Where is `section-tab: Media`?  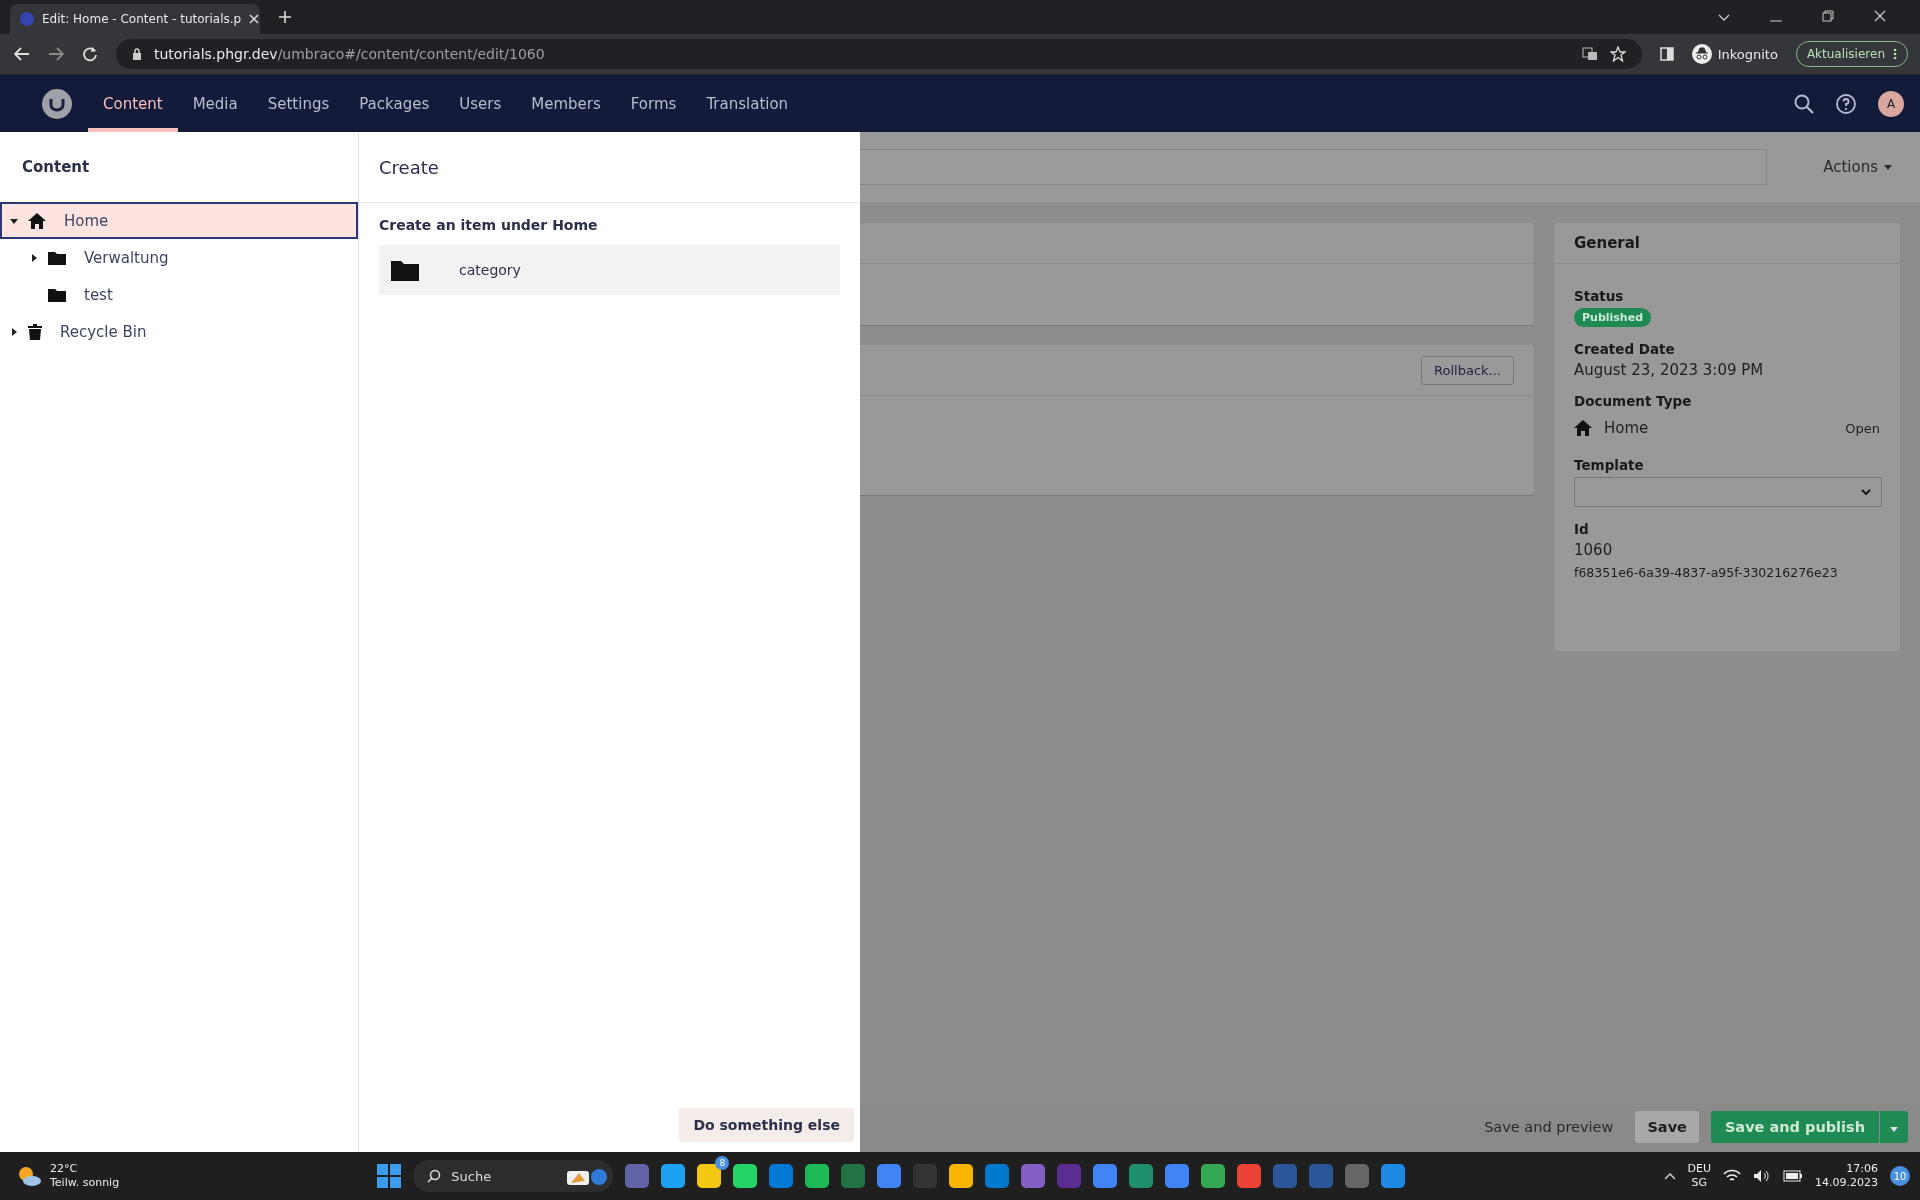 section-tab: Media is located at coordinates (215, 103).